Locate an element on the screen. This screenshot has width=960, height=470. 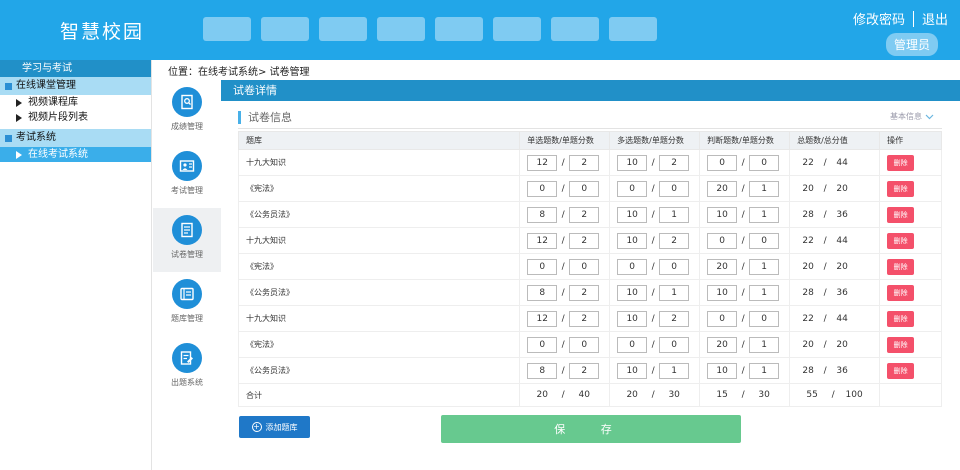
save-button: 保 存 is located at coordinates (591, 429).